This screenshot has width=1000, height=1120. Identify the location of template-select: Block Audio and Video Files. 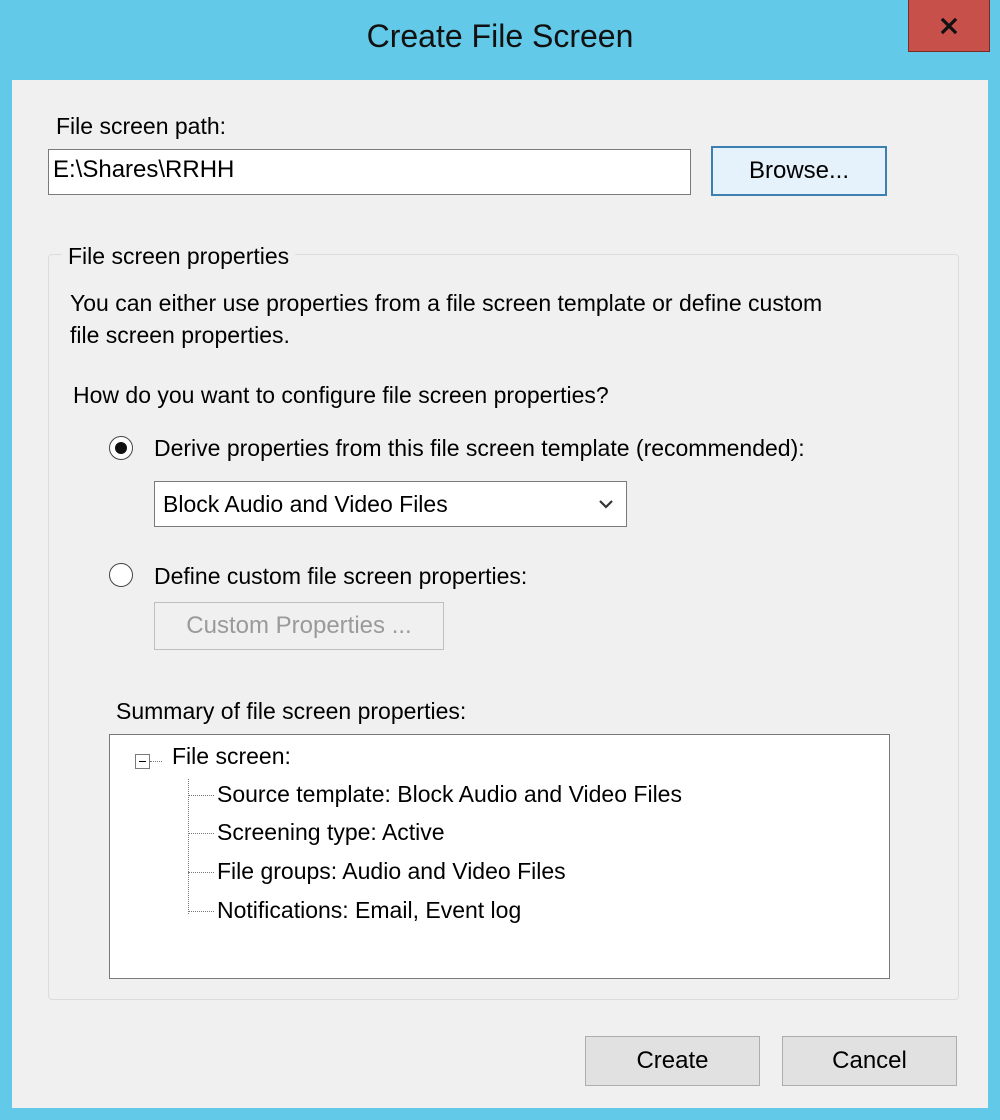
(390, 504).